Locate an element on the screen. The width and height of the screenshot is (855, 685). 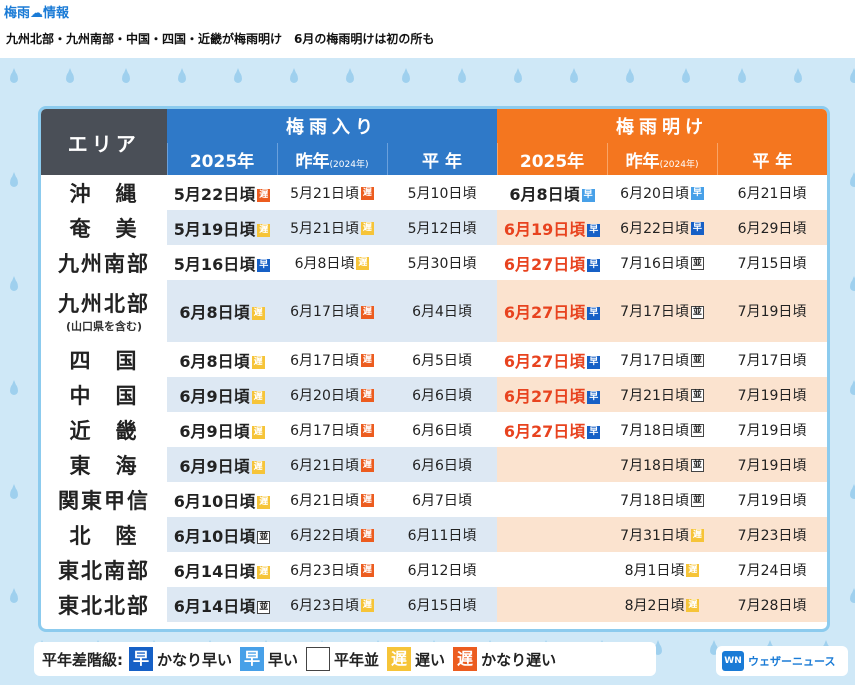
start-avg-cell: 5月10日頃 is located at coordinates (442, 192).